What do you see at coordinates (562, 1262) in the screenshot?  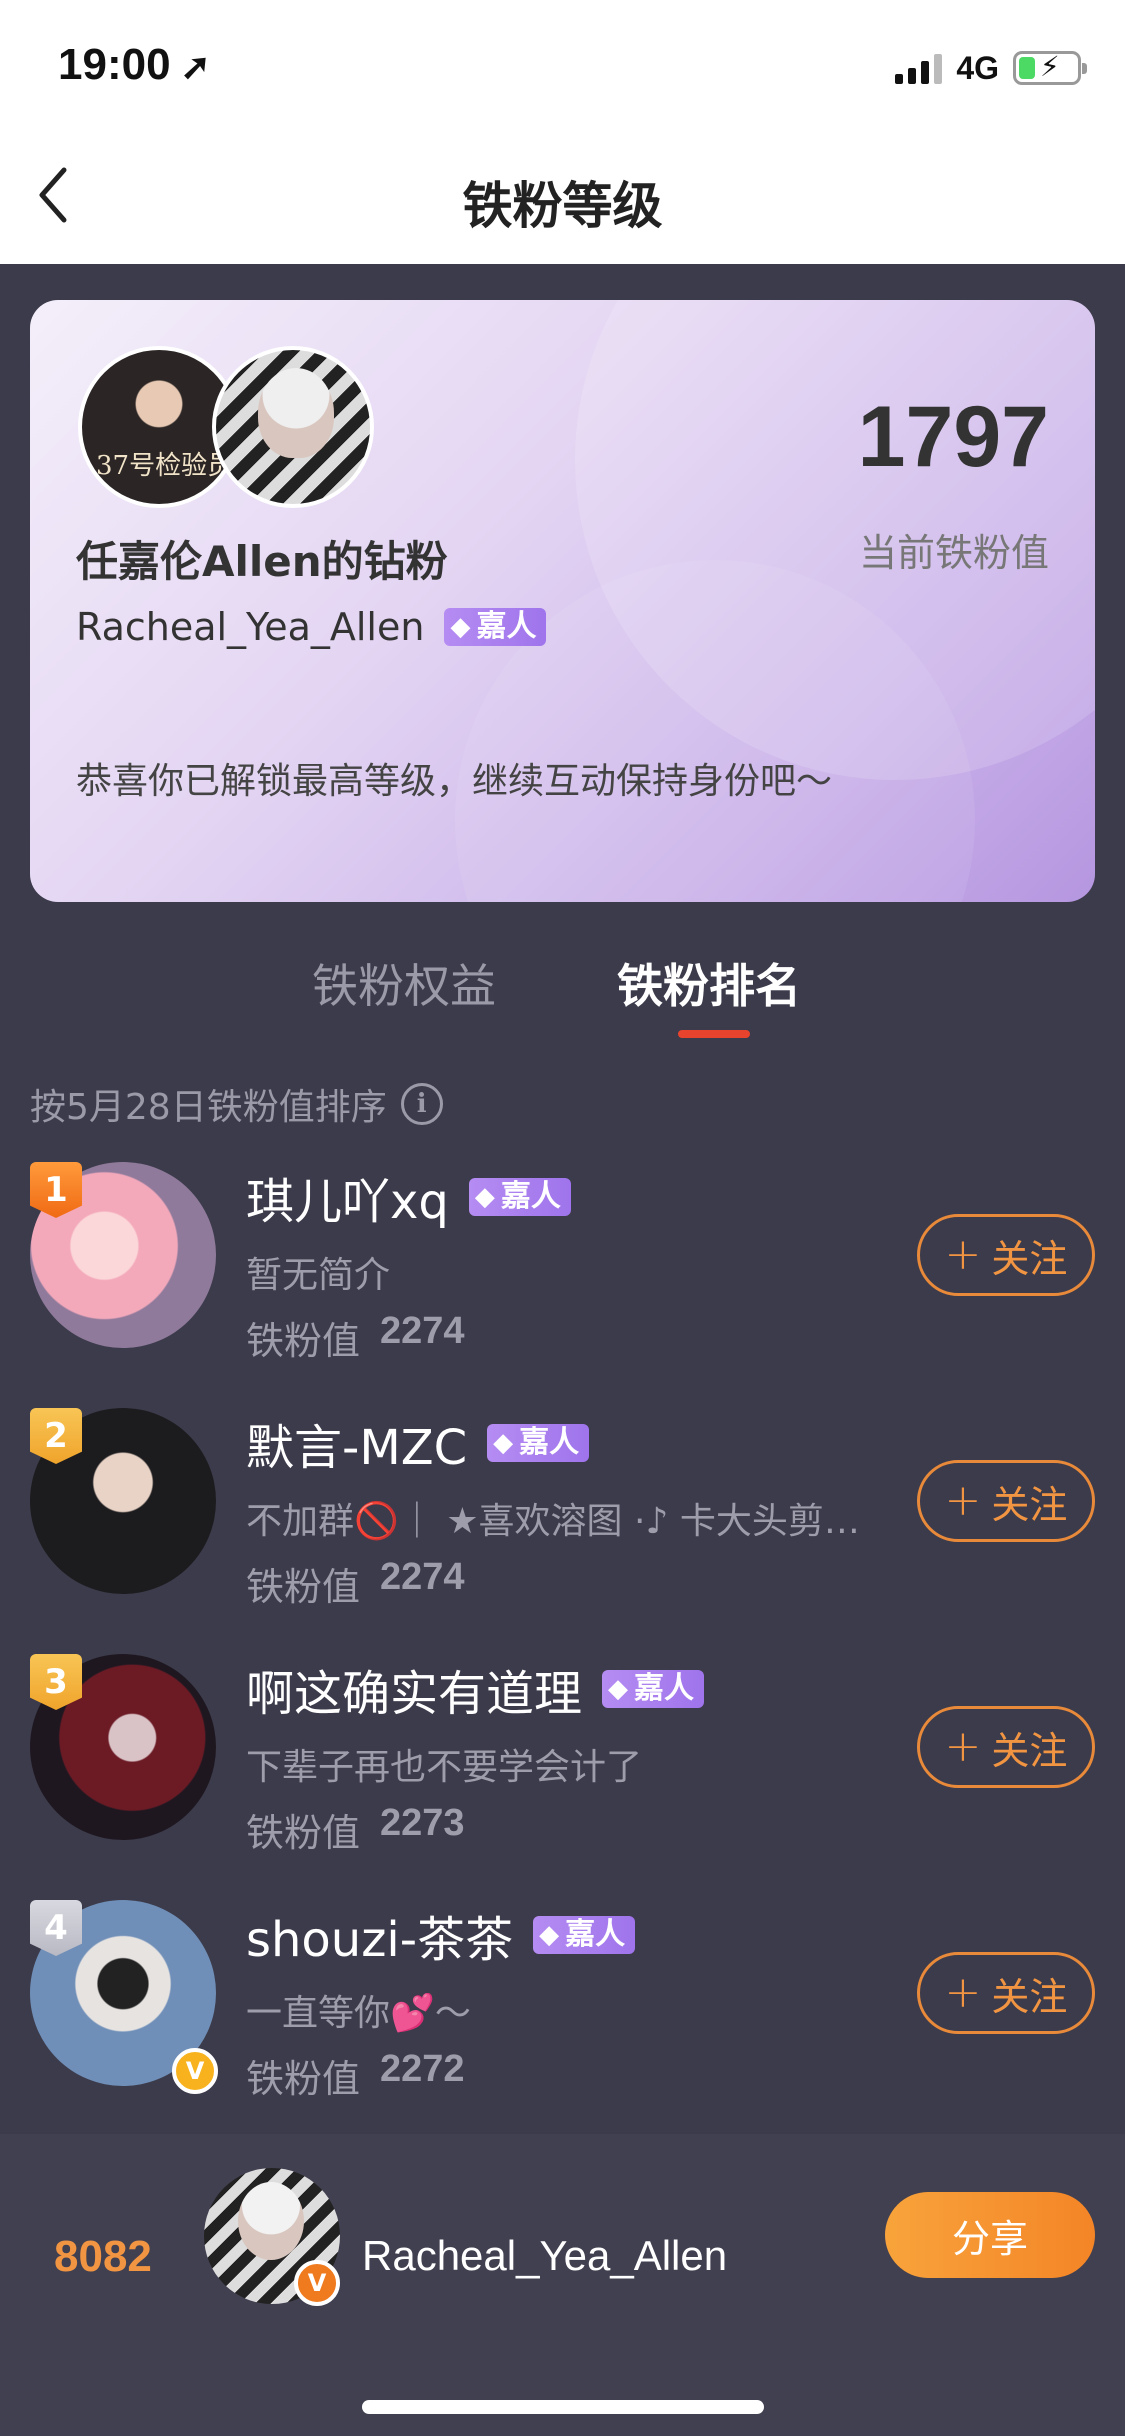 I see `ranking-row: 1 琪儿吖xq ◆ 嘉人 暂无简介 铁粉值 2274 + 关注` at bounding box center [562, 1262].